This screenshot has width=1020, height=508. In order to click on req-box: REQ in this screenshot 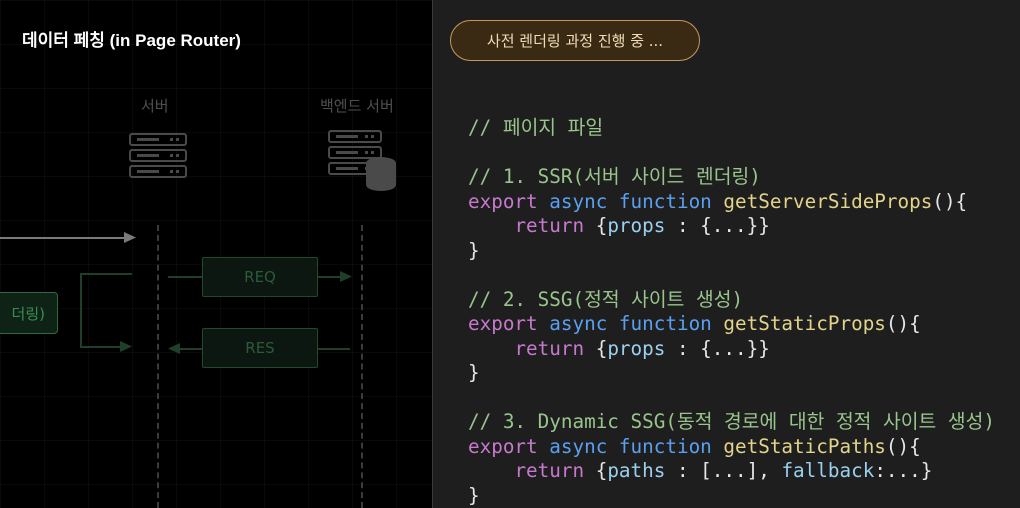, I will do `click(260, 277)`.